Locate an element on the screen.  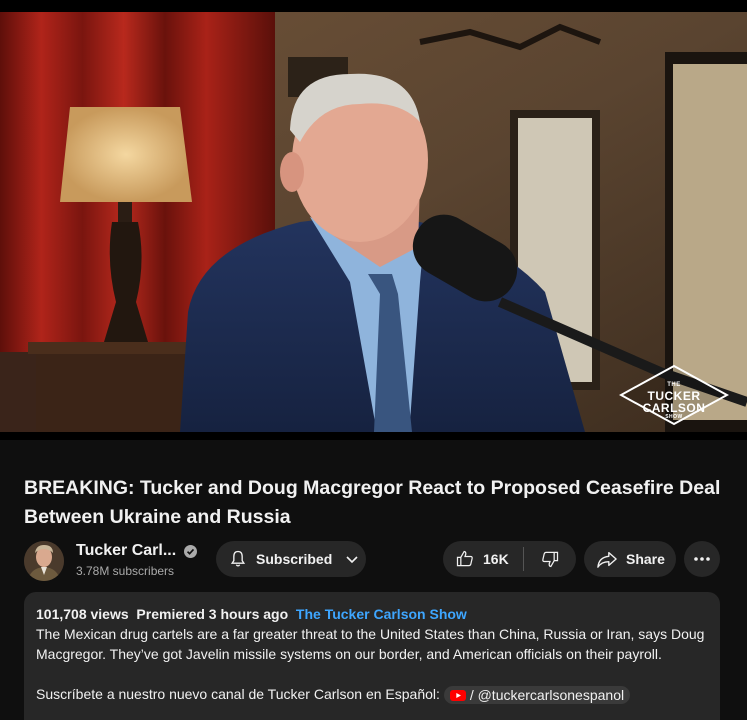
more-actions-button is located at coordinates (702, 559).